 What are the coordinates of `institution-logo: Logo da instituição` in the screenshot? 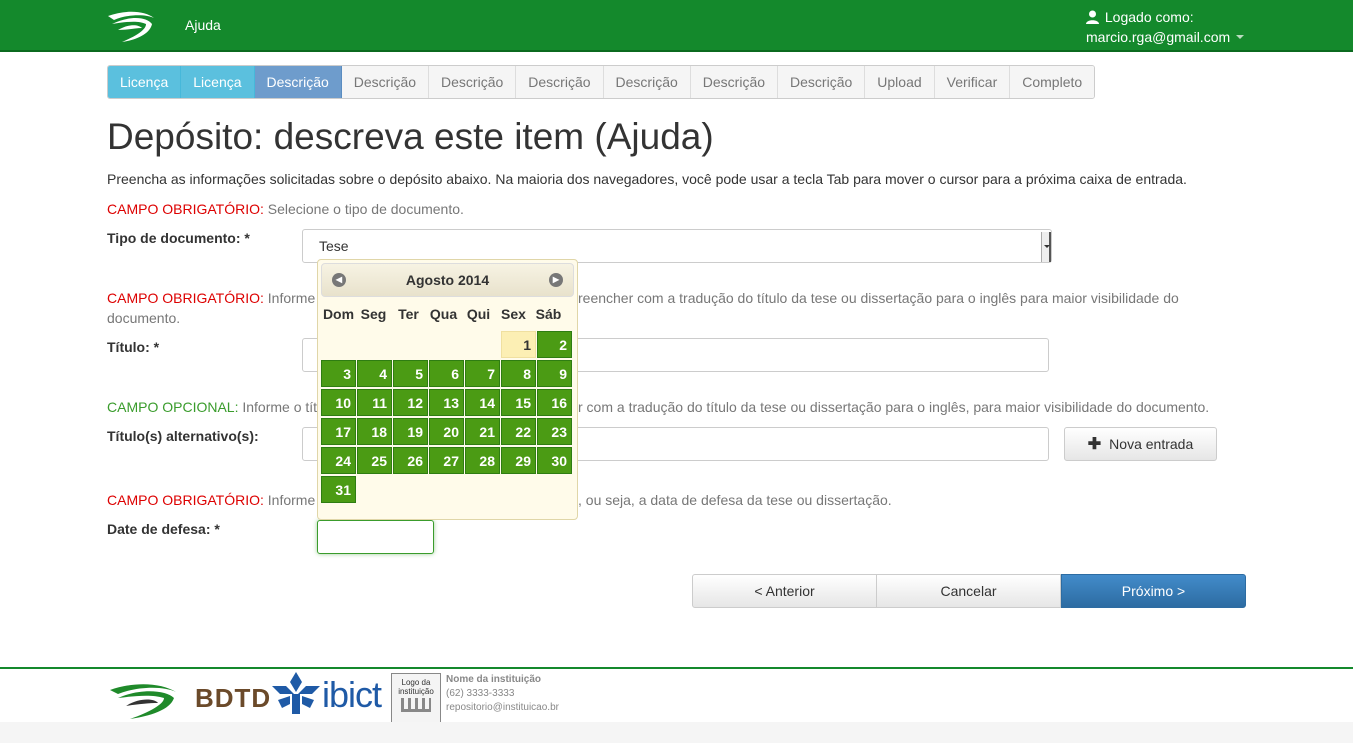 It's located at (416, 698).